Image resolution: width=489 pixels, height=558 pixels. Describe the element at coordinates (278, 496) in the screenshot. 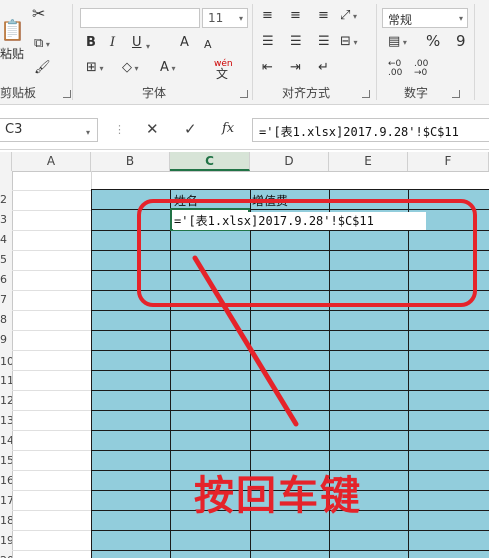

I see `annotation-press-enter: 按回车键` at that location.